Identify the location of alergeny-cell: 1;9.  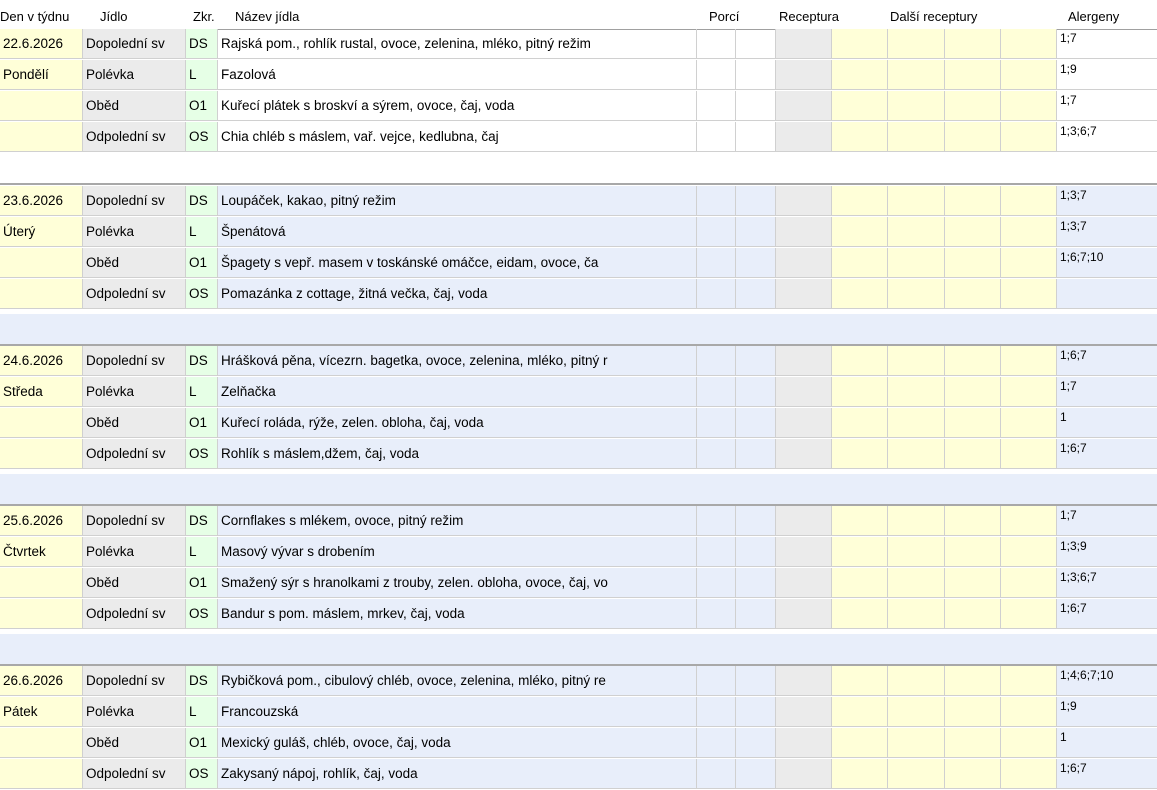
(1107, 75).